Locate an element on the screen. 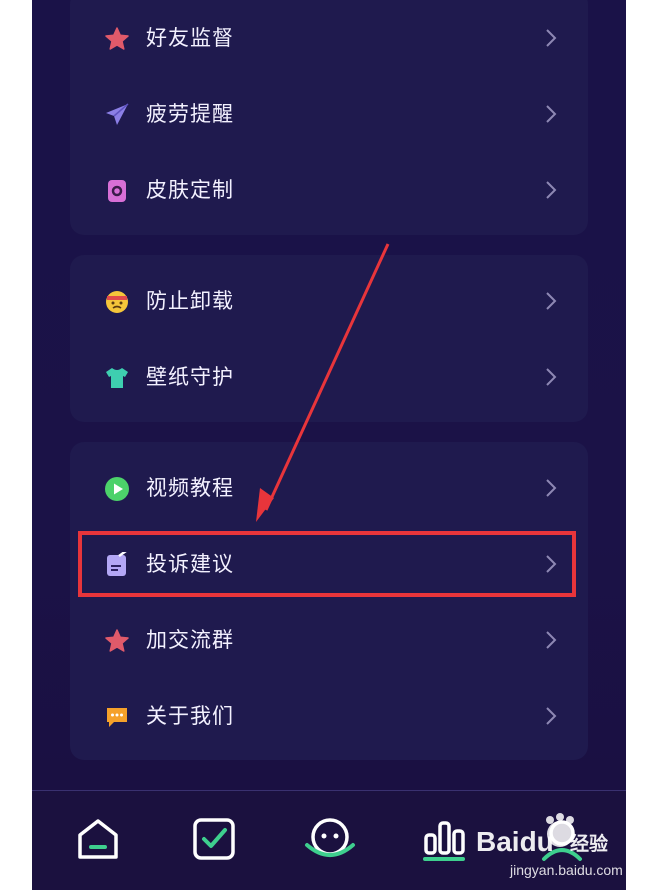 The height and width of the screenshot is (890, 663). stats-icon is located at coordinates (444, 839).